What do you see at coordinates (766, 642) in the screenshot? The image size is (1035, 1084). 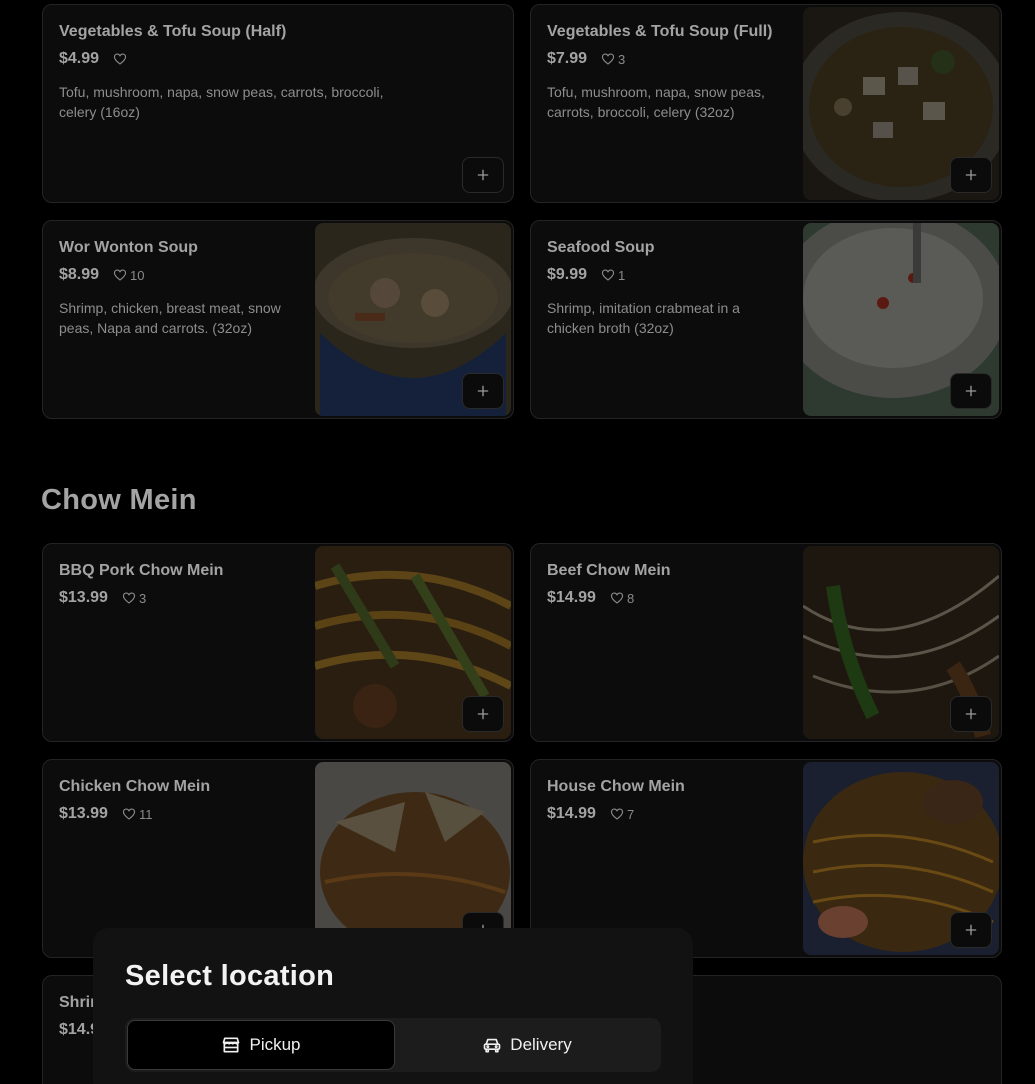 I see `menu-item-card: Beef Chow Mein $14.99 8` at bounding box center [766, 642].